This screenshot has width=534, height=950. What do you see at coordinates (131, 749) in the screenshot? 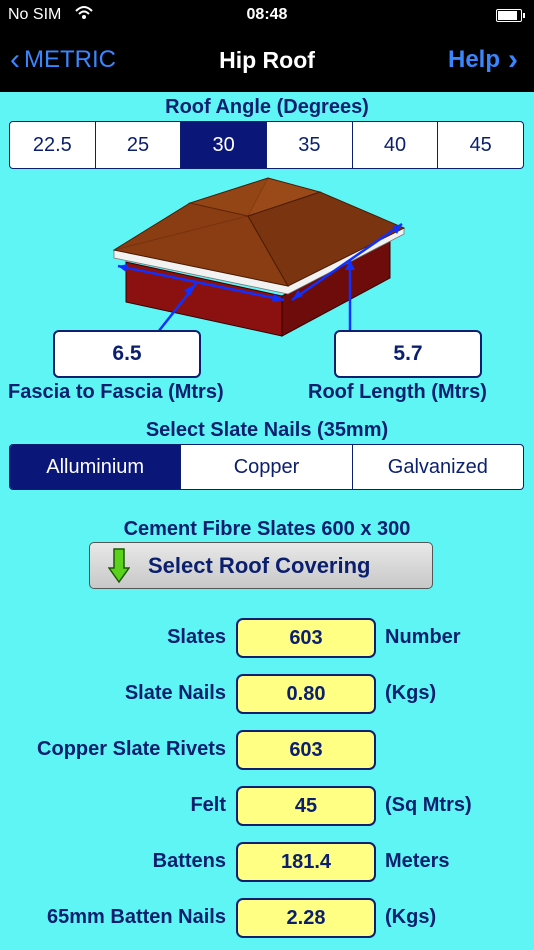
I see `result-label: Copper Slate Rivets` at bounding box center [131, 749].